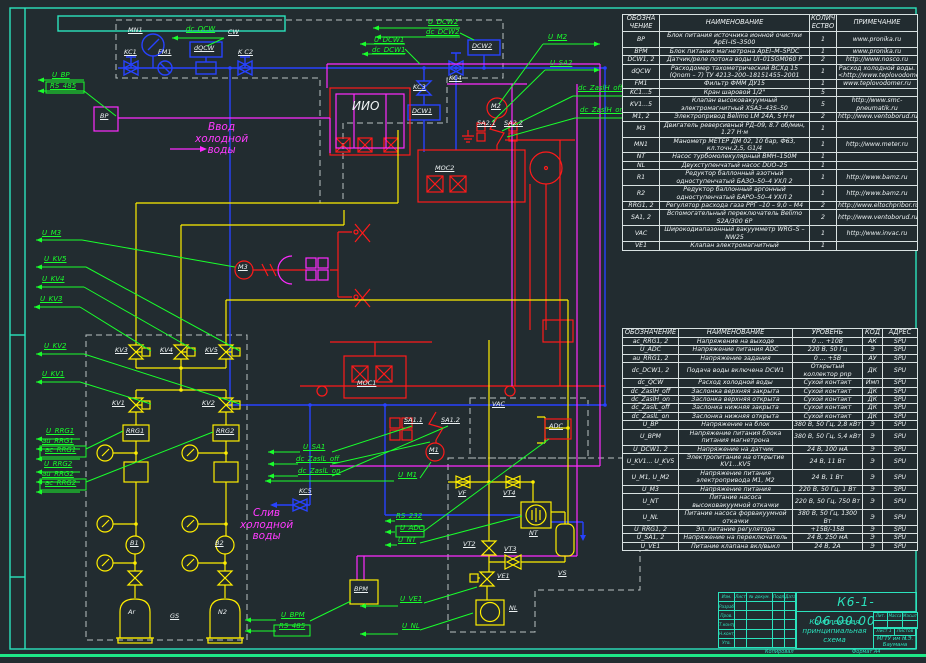 This screenshot has height=663, width=926. Describe the element at coordinates (561, 63) in the screenshot. I see `signal-label-u-sa2: U_SA2` at that location.